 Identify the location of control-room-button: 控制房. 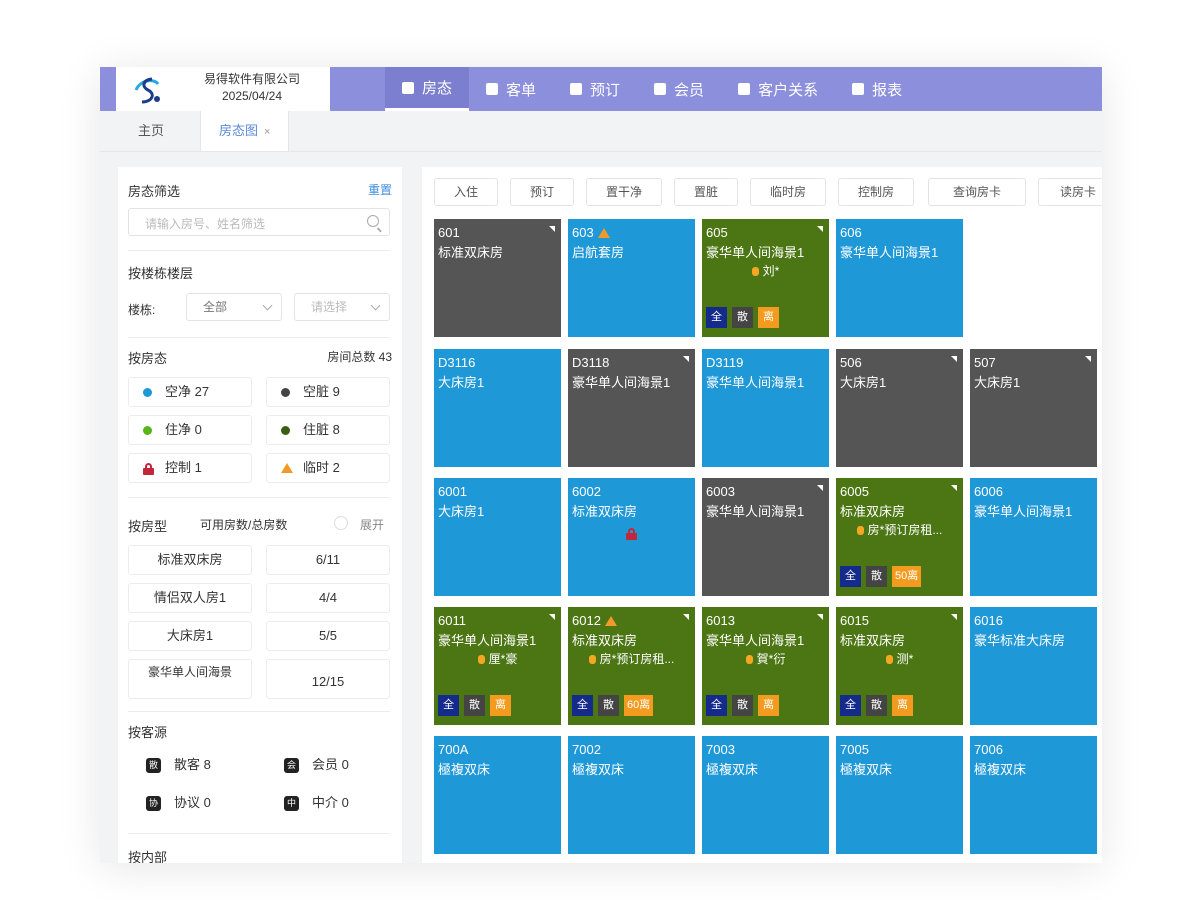
(876, 192).